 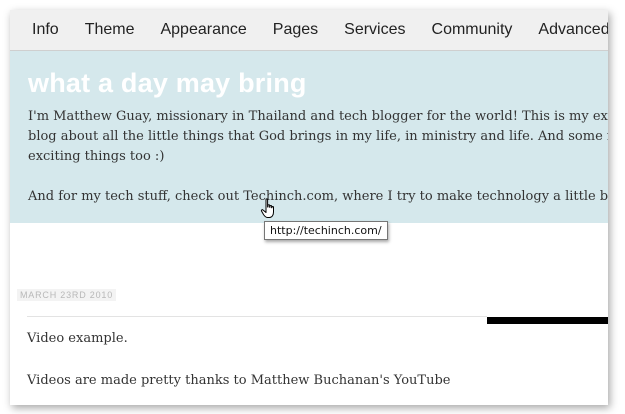 What do you see at coordinates (257, 316) in the screenshot?
I see `post-divider` at bounding box center [257, 316].